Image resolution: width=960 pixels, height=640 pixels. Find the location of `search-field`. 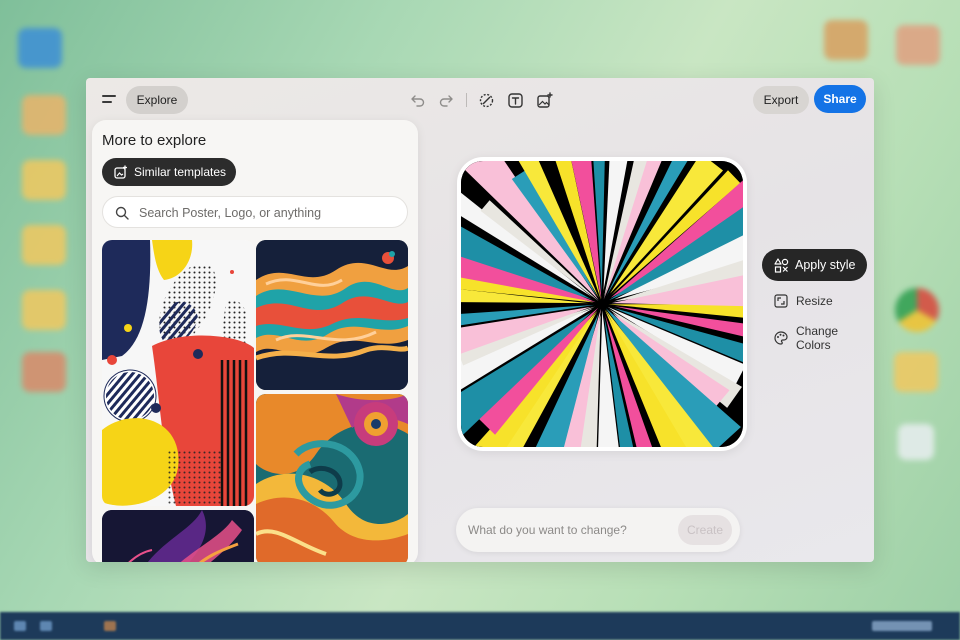

search-field is located at coordinates (255, 212).